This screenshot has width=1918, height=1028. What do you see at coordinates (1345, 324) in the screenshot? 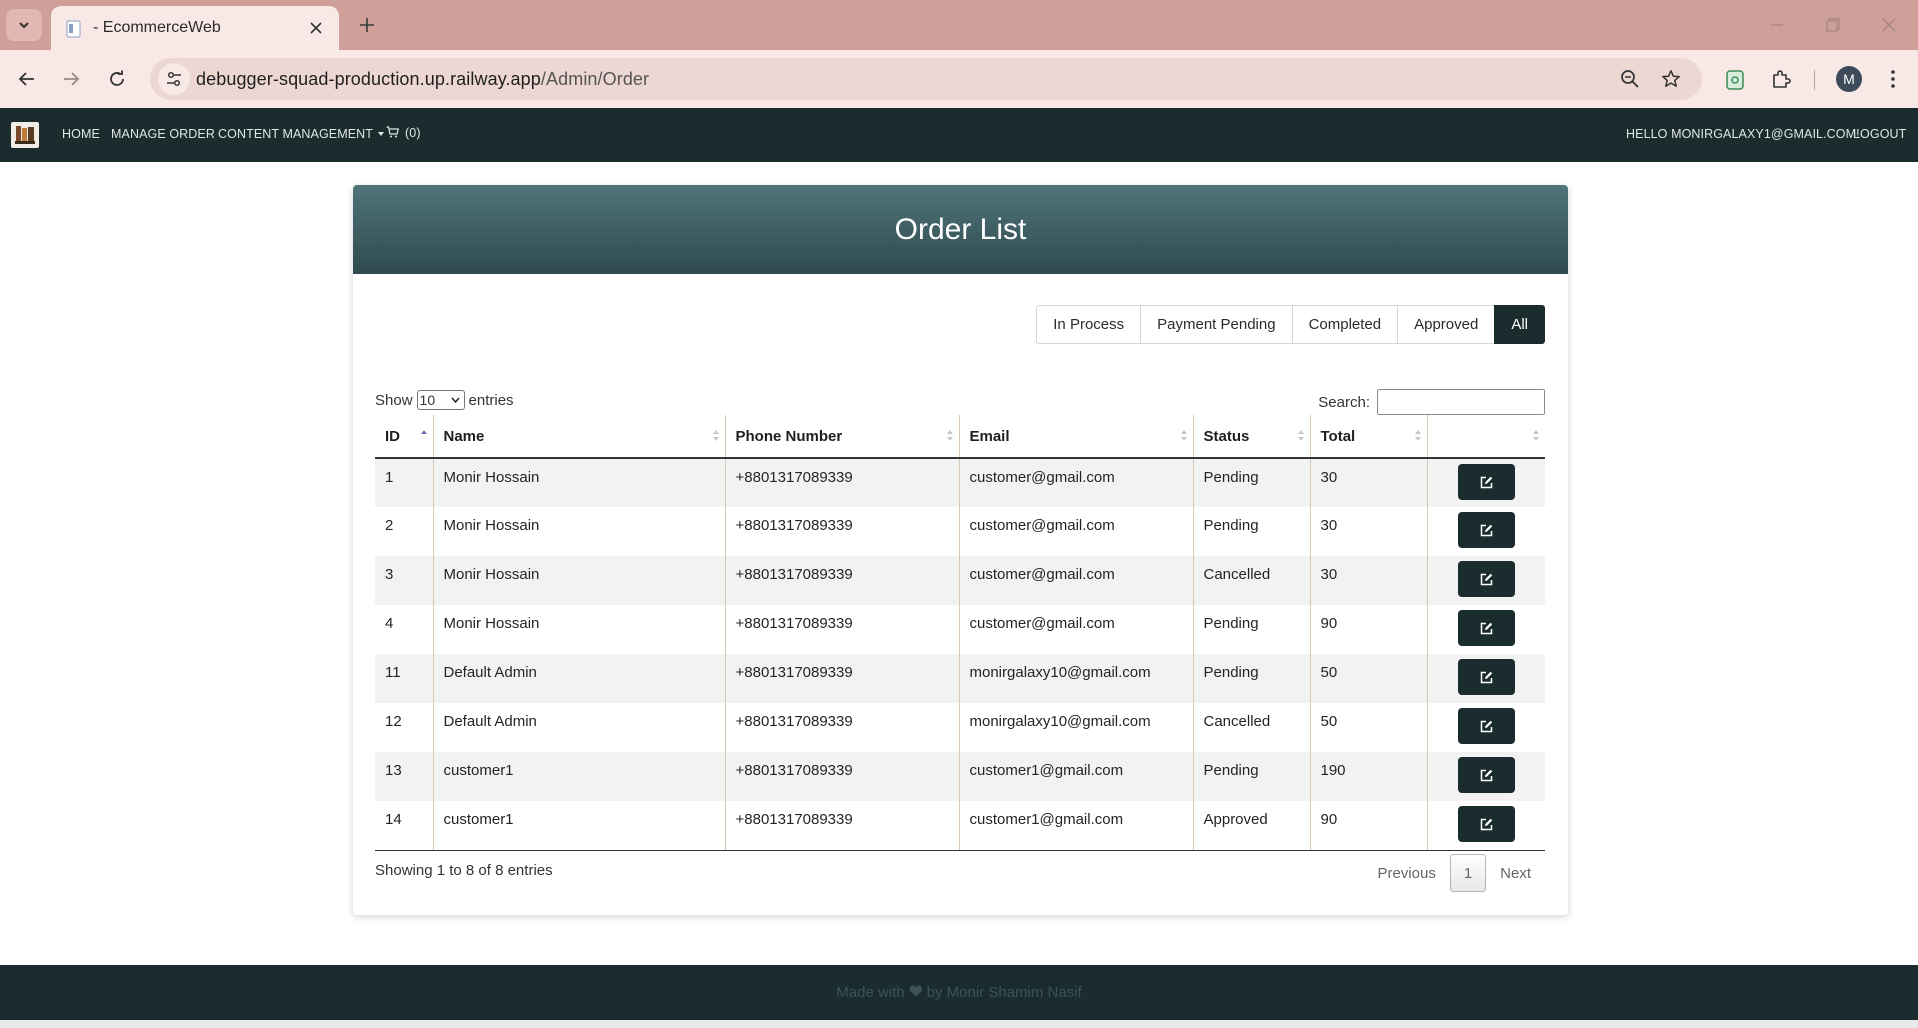
I see `filter-completed: Completed` at bounding box center [1345, 324].